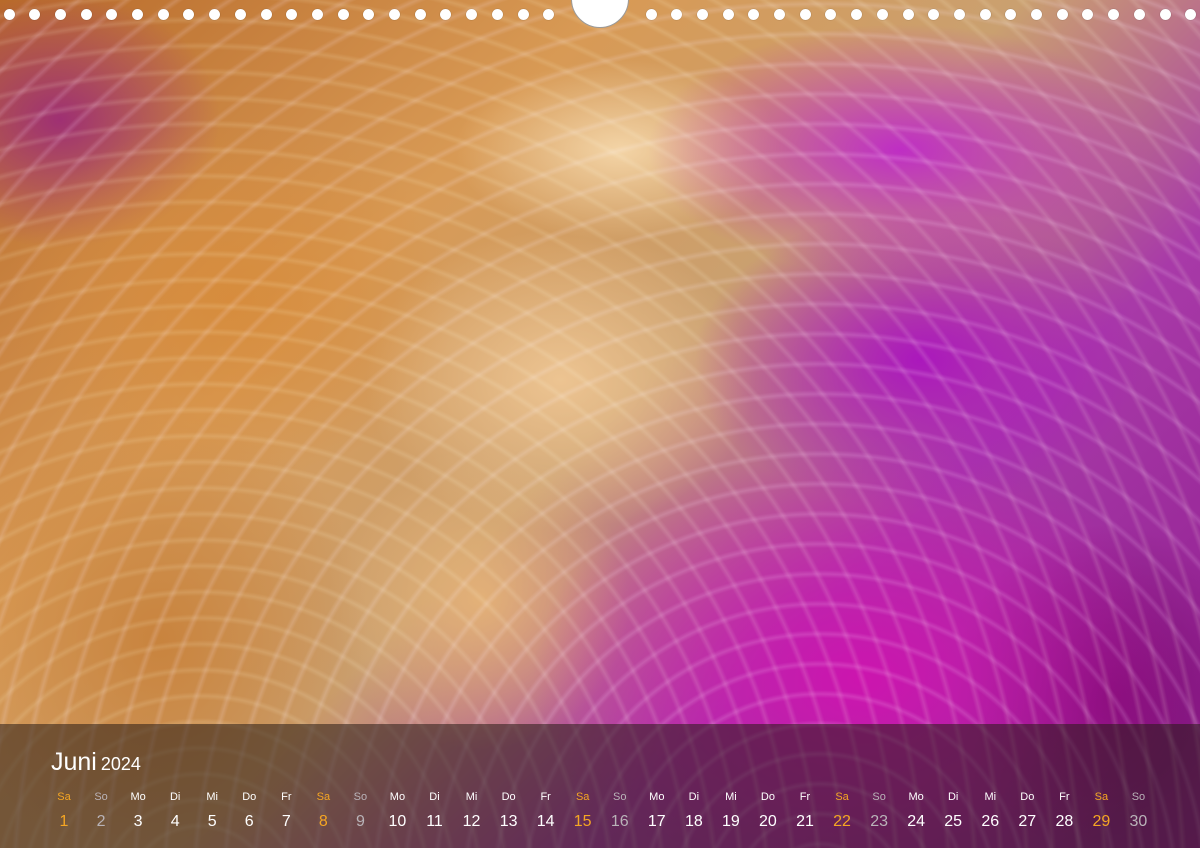 This screenshot has width=1200, height=848. I want to click on day-number: 27, so click(1027, 821).